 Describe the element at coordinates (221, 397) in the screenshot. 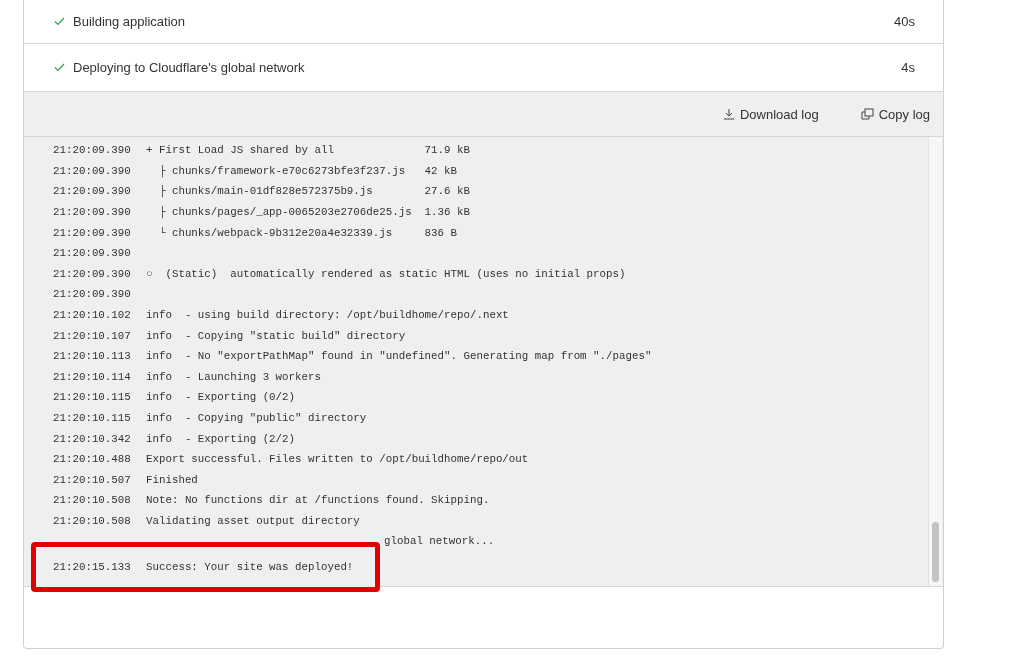

I see `log-message: info - Exporting (0/2)` at that location.